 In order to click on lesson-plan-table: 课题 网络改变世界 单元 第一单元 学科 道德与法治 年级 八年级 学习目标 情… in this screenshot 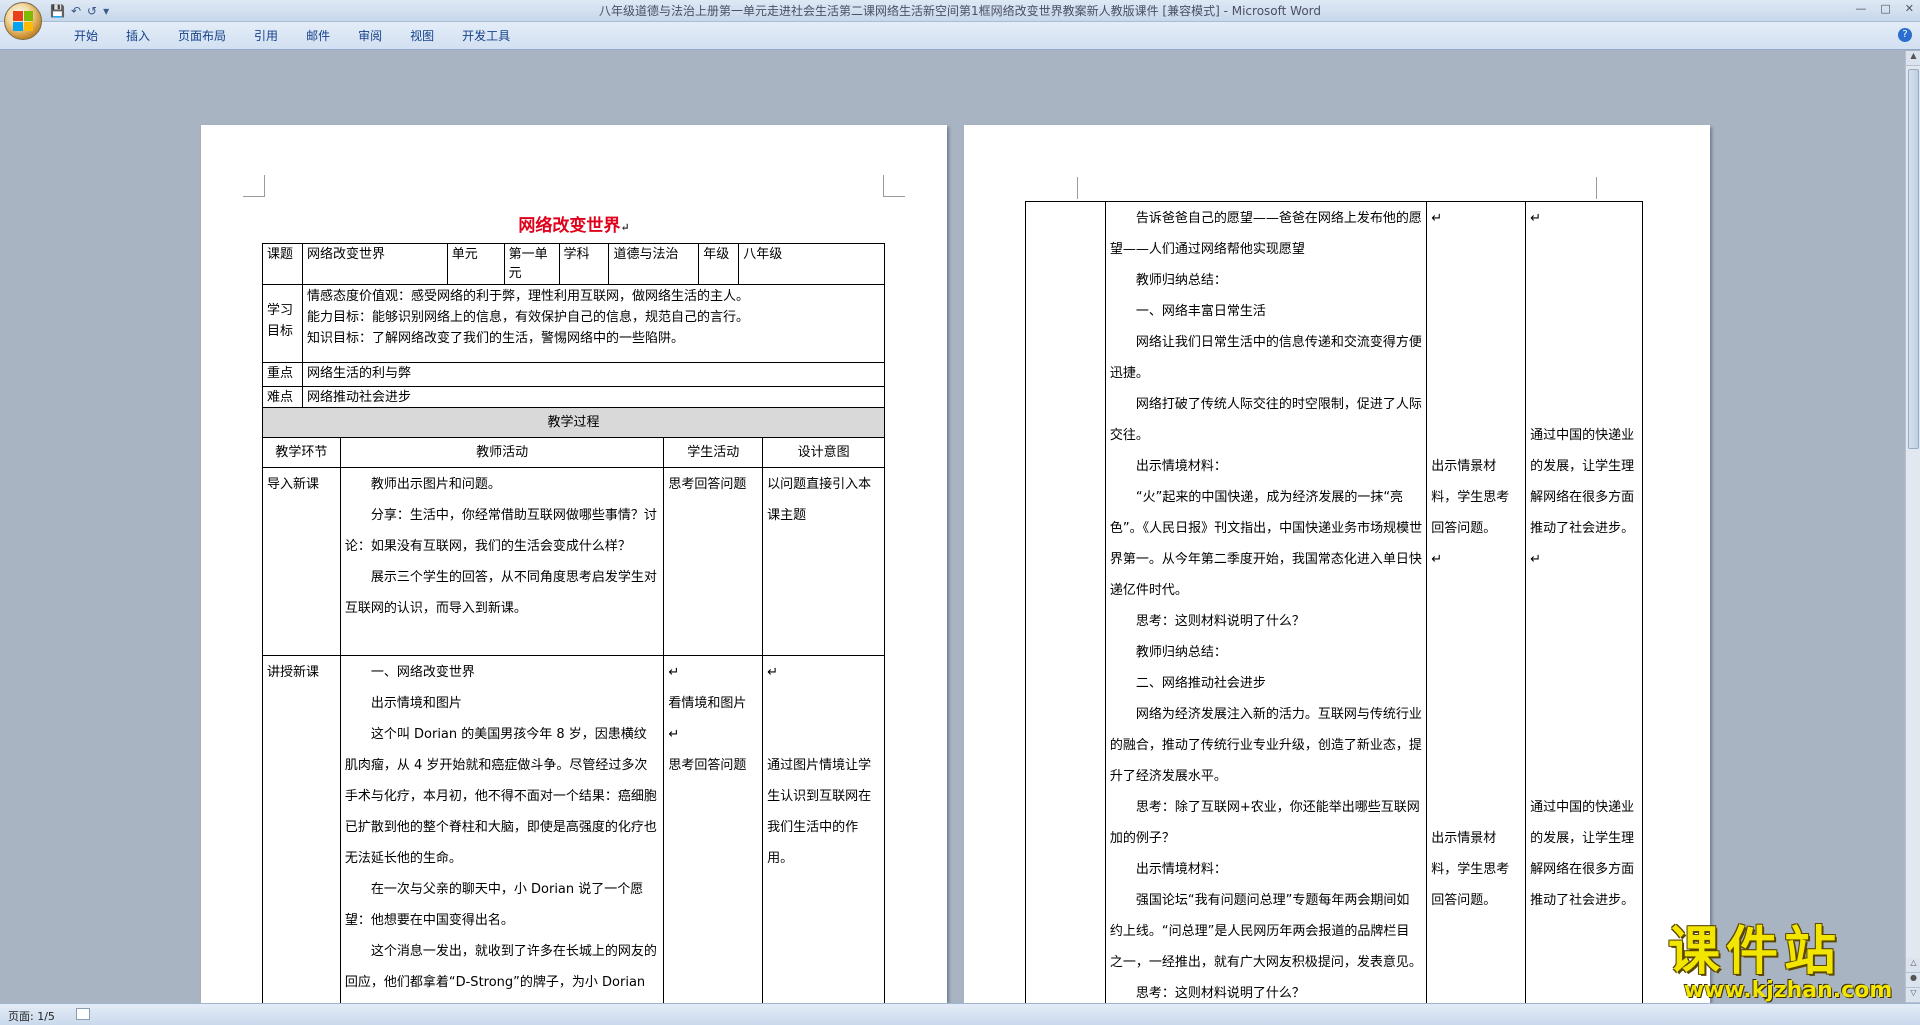, I will do `click(574, 327)`.